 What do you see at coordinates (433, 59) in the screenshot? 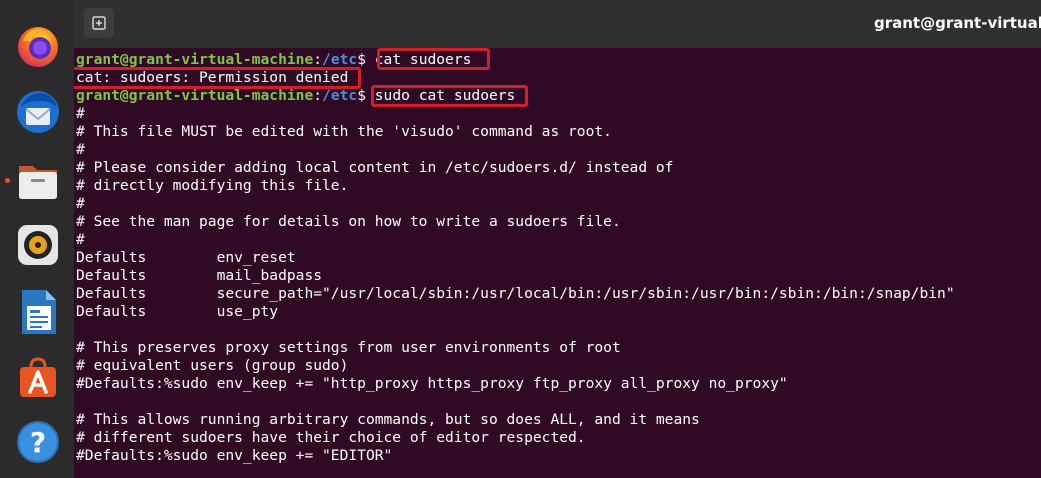
I see `highlight-box-cat-command` at bounding box center [433, 59].